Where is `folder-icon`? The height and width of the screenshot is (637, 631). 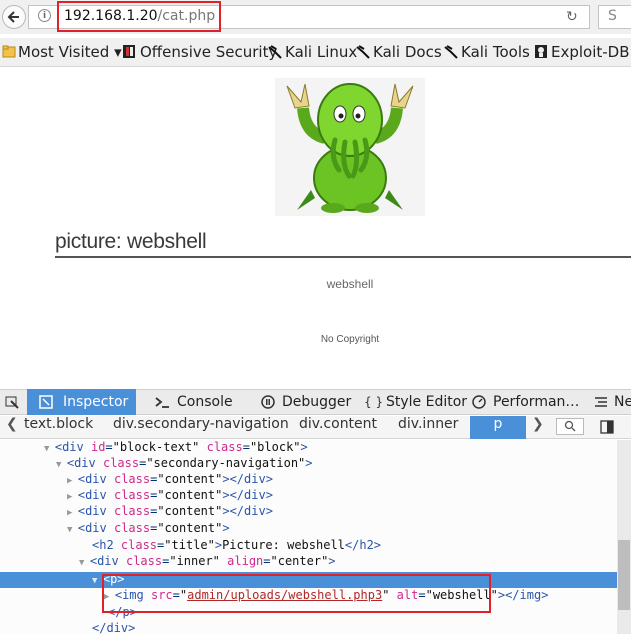 folder-icon is located at coordinates (9, 51).